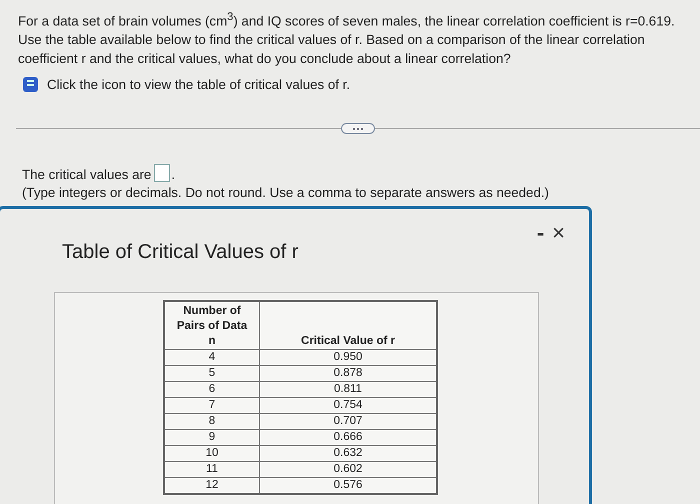 The width and height of the screenshot is (700, 504). I want to click on book-icon, so click(30, 85).